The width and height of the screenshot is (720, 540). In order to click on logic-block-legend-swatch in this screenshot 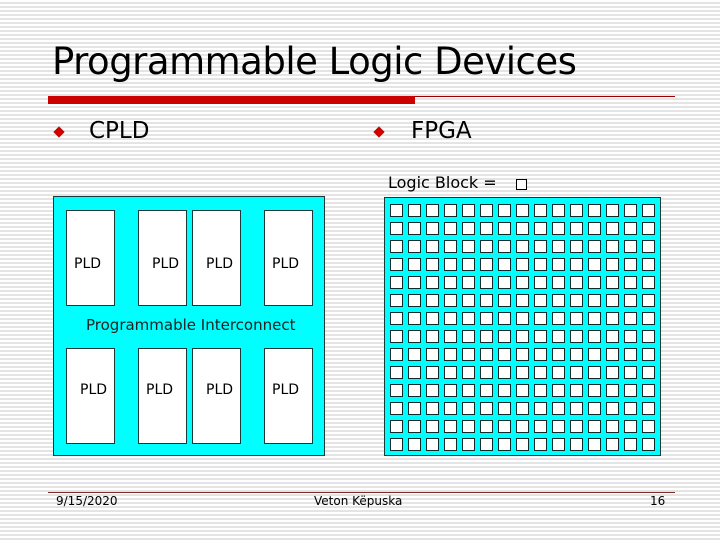, I will do `click(521, 184)`.